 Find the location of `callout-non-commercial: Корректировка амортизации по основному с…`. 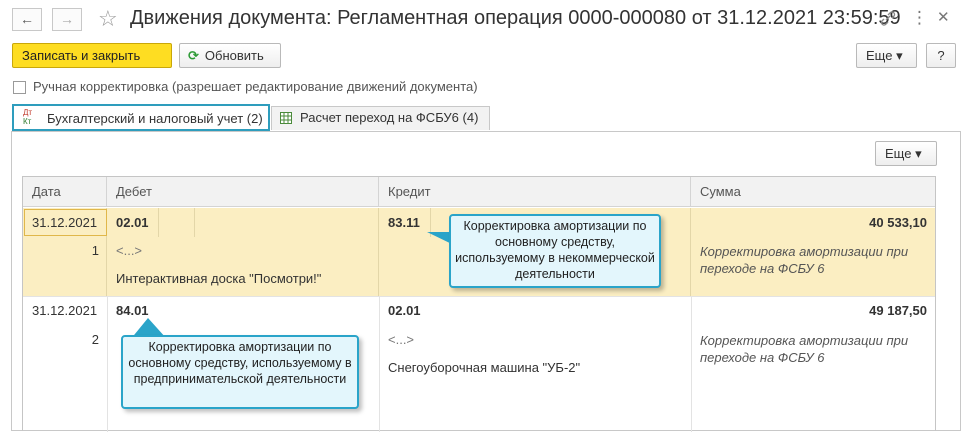

callout-non-commercial: Корректировка амортизации по основному с… is located at coordinates (555, 251).